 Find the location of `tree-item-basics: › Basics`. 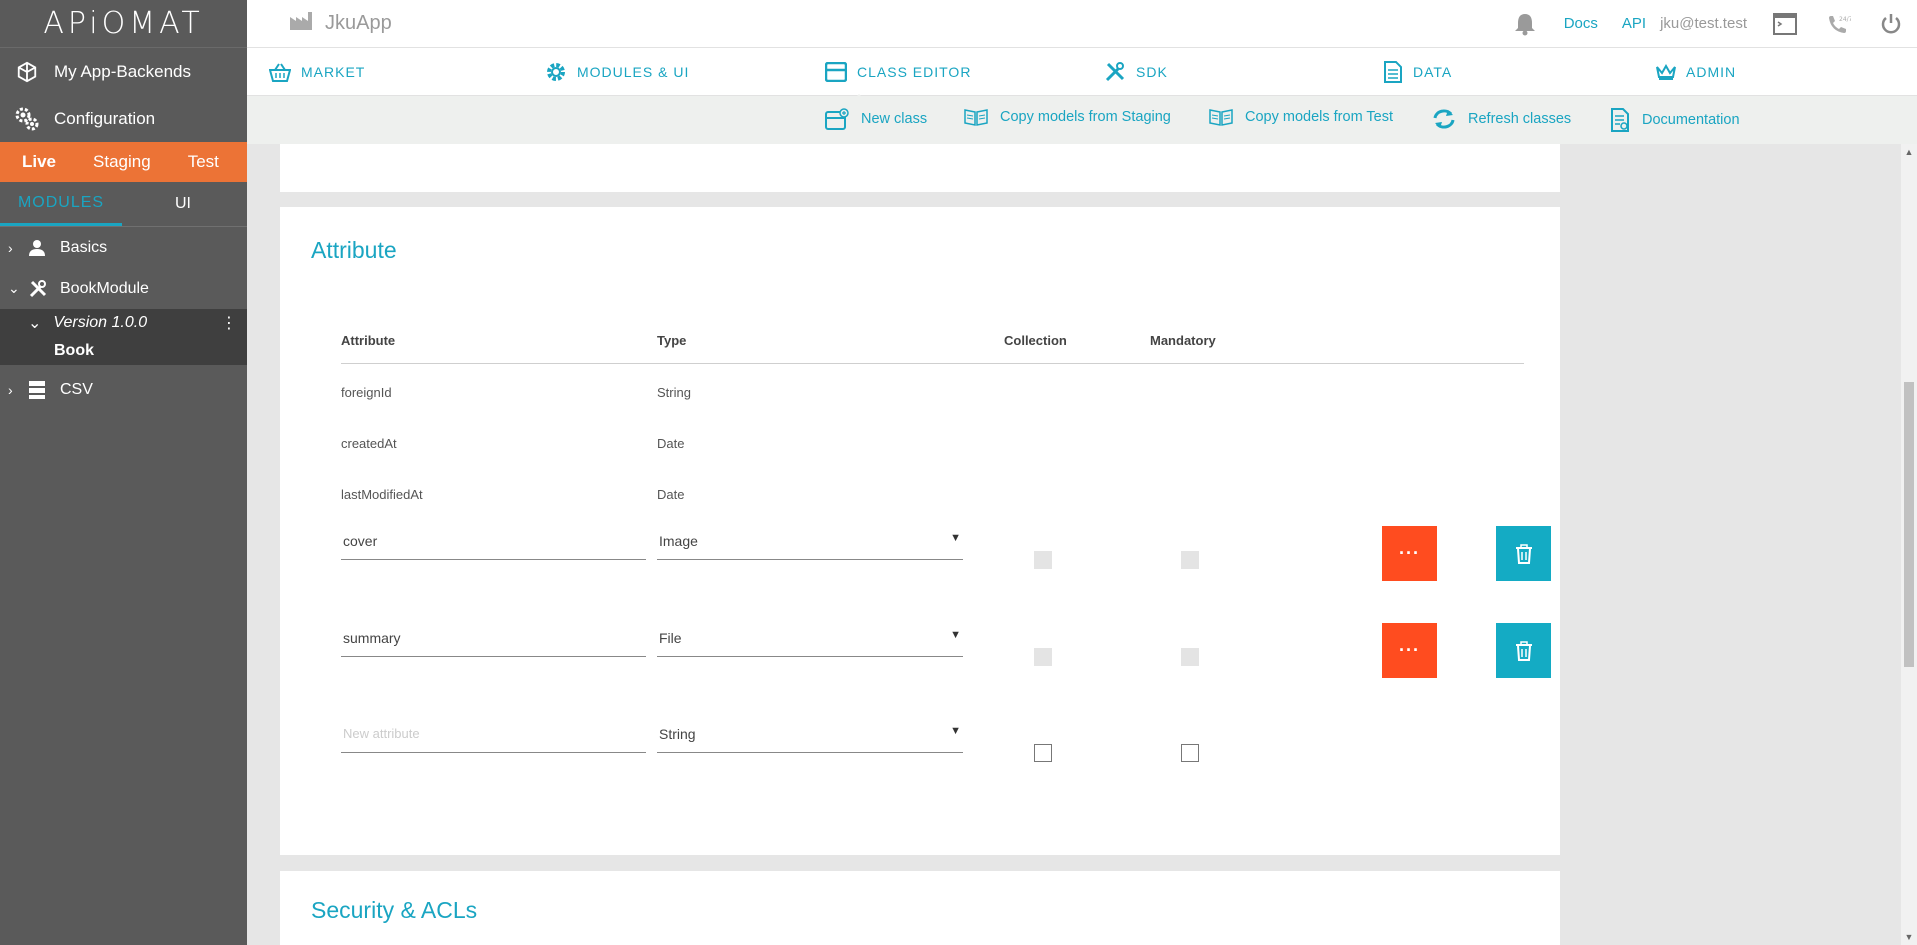

tree-item-basics: › Basics is located at coordinates (123, 247).